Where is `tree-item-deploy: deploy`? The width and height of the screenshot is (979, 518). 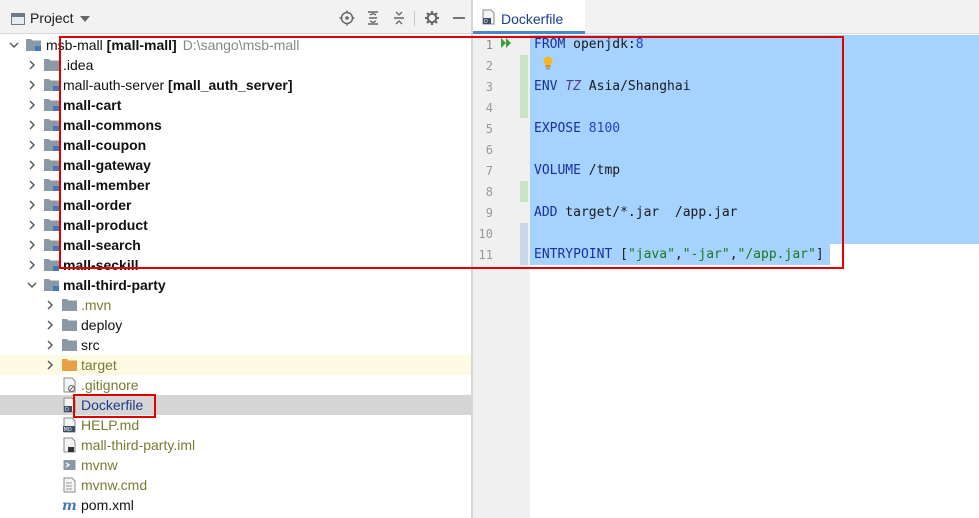 tree-item-deploy: deploy is located at coordinates (235, 325).